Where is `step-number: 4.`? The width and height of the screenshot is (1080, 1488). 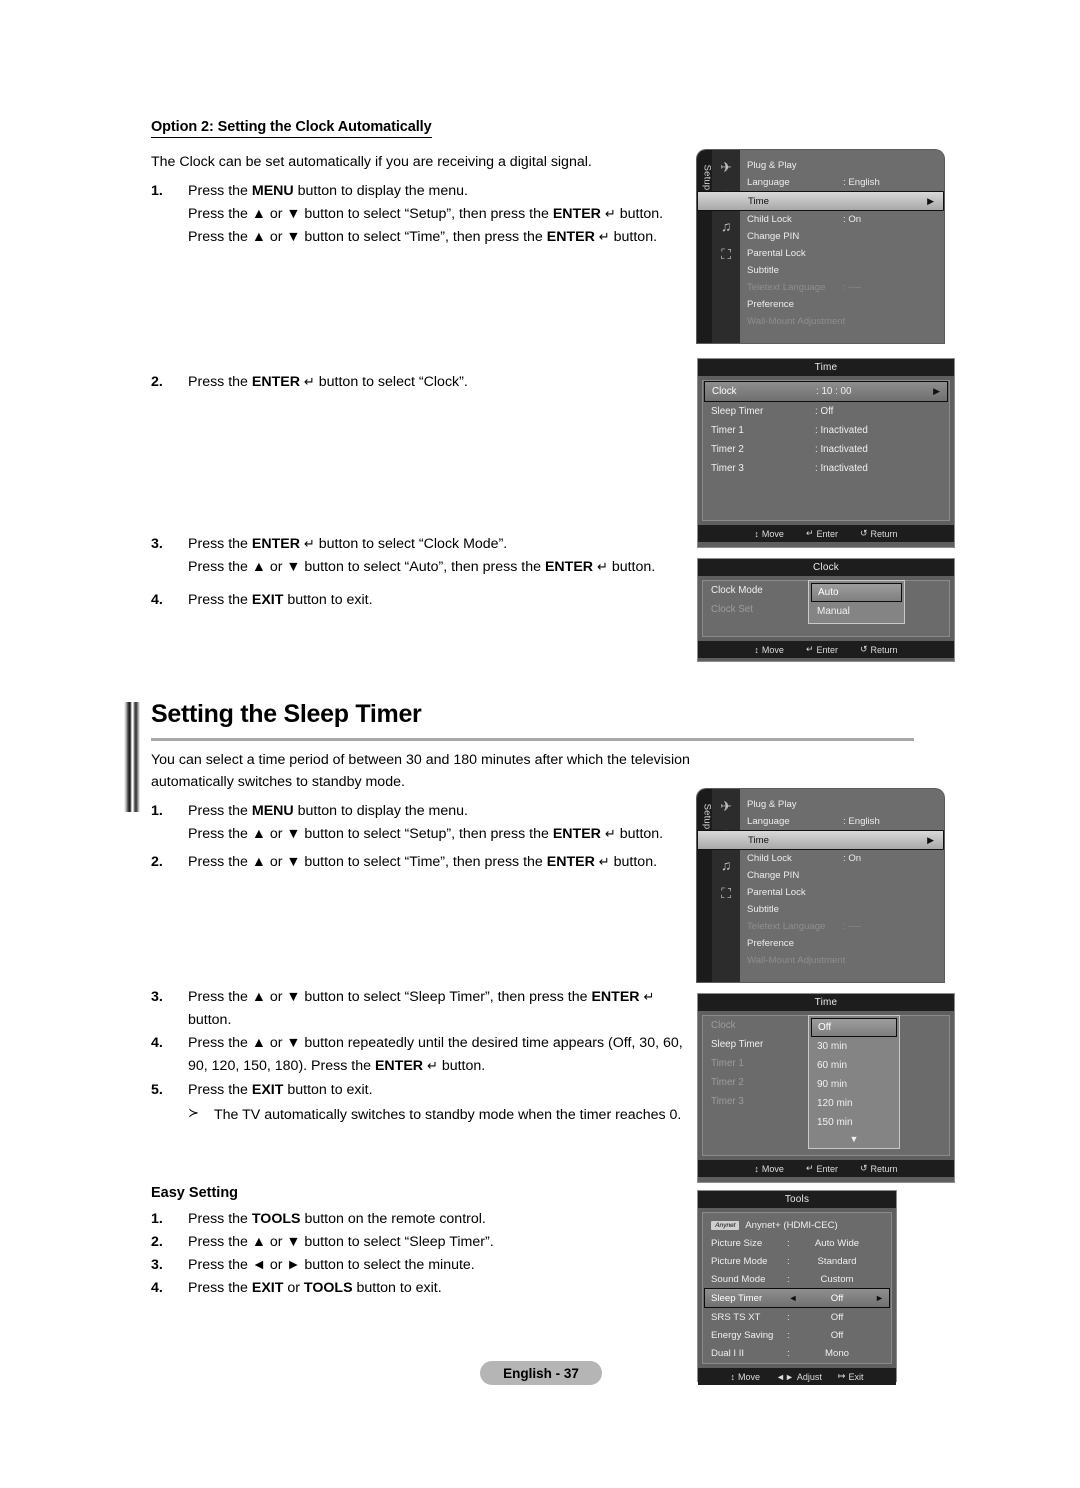
step-number: 4. is located at coordinates (157, 1043).